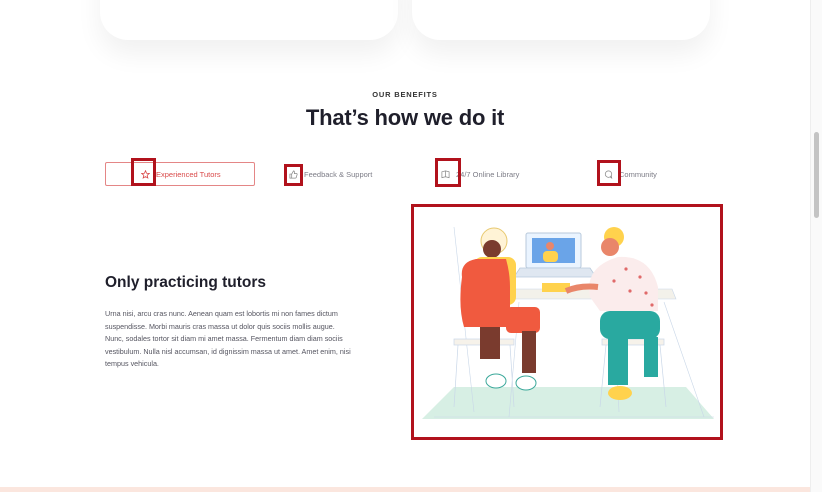 This screenshot has height=492, width=822. Describe the element at coordinates (638, 174) in the screenshot. I see `tab-label: Community` at that location.